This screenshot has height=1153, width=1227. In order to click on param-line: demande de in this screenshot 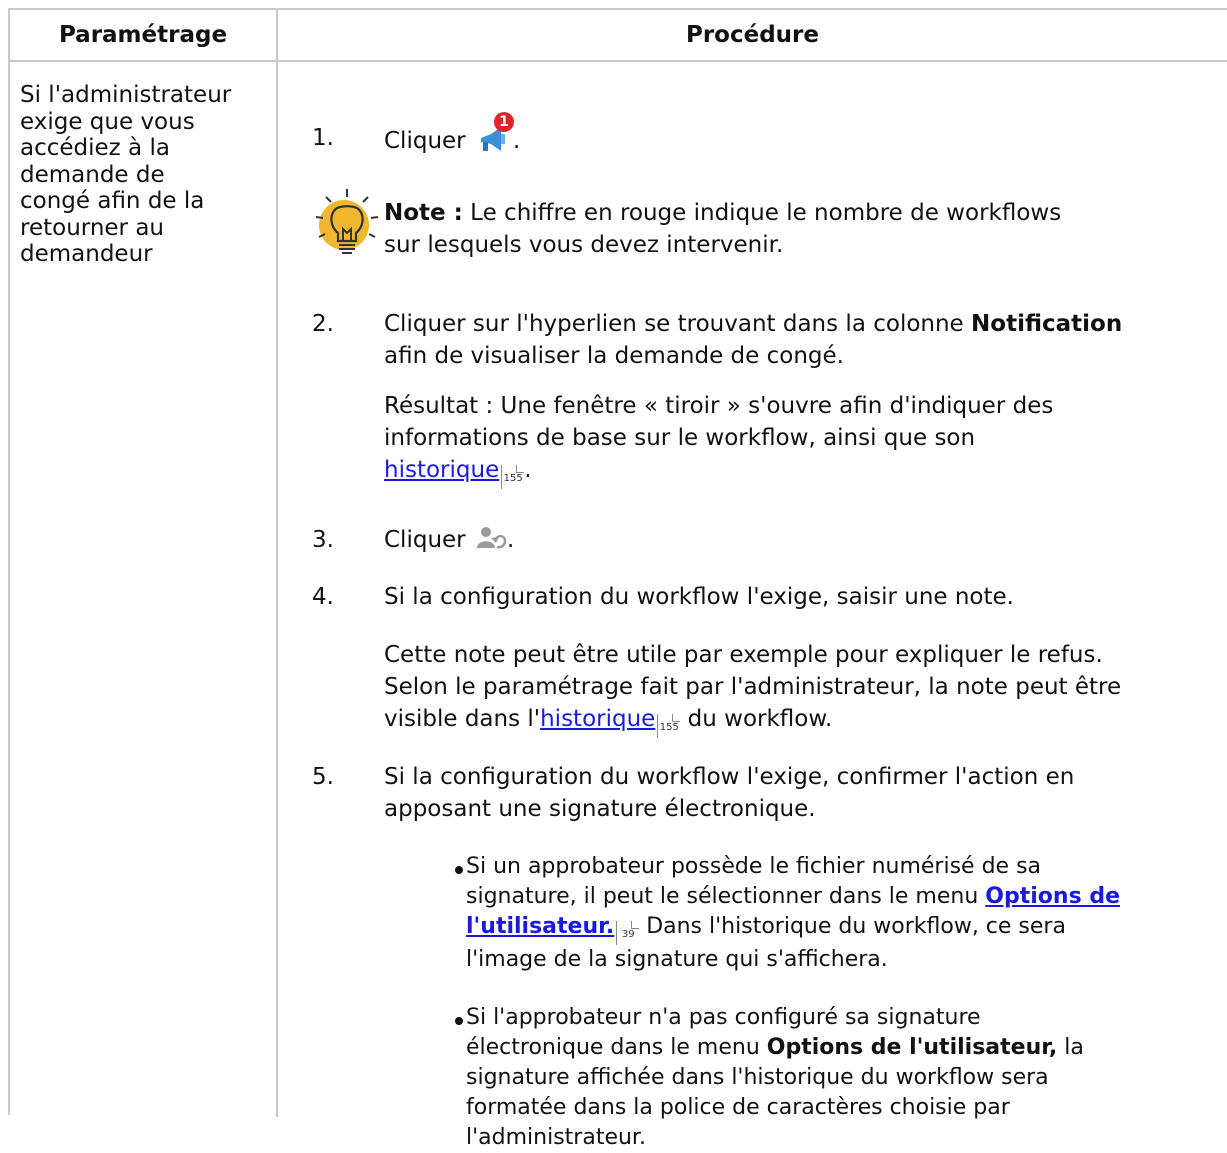, I will do `click(92, 174)`.